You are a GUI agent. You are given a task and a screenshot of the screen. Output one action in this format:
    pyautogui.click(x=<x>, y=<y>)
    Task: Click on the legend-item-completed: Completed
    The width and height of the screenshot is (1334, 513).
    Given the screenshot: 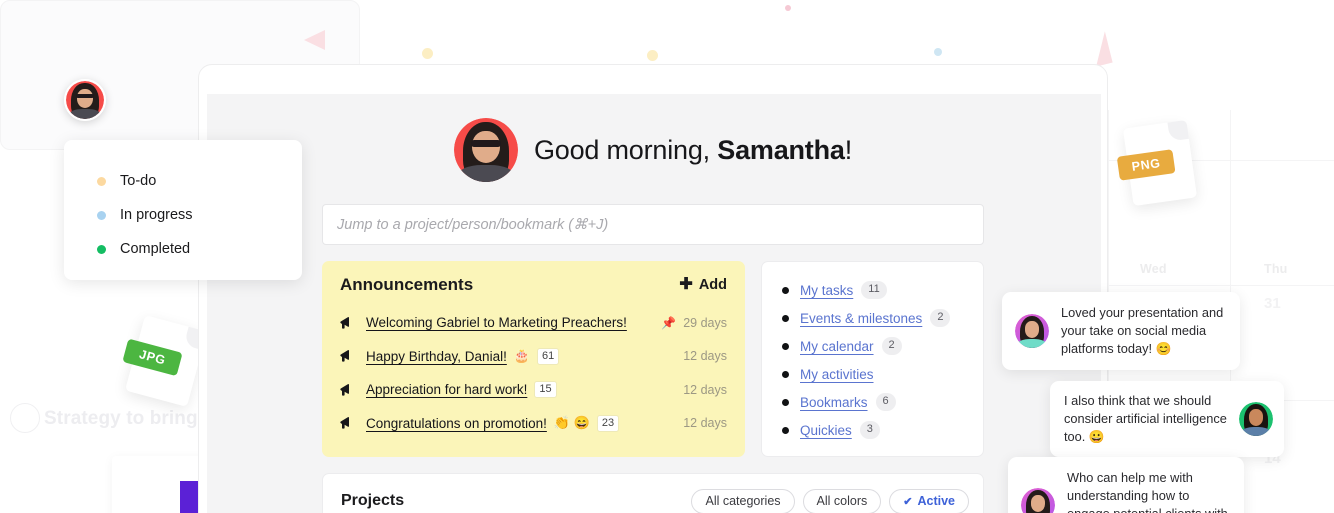 What is the action you would take?
    pyautogui.click(x=199, y=249)
    